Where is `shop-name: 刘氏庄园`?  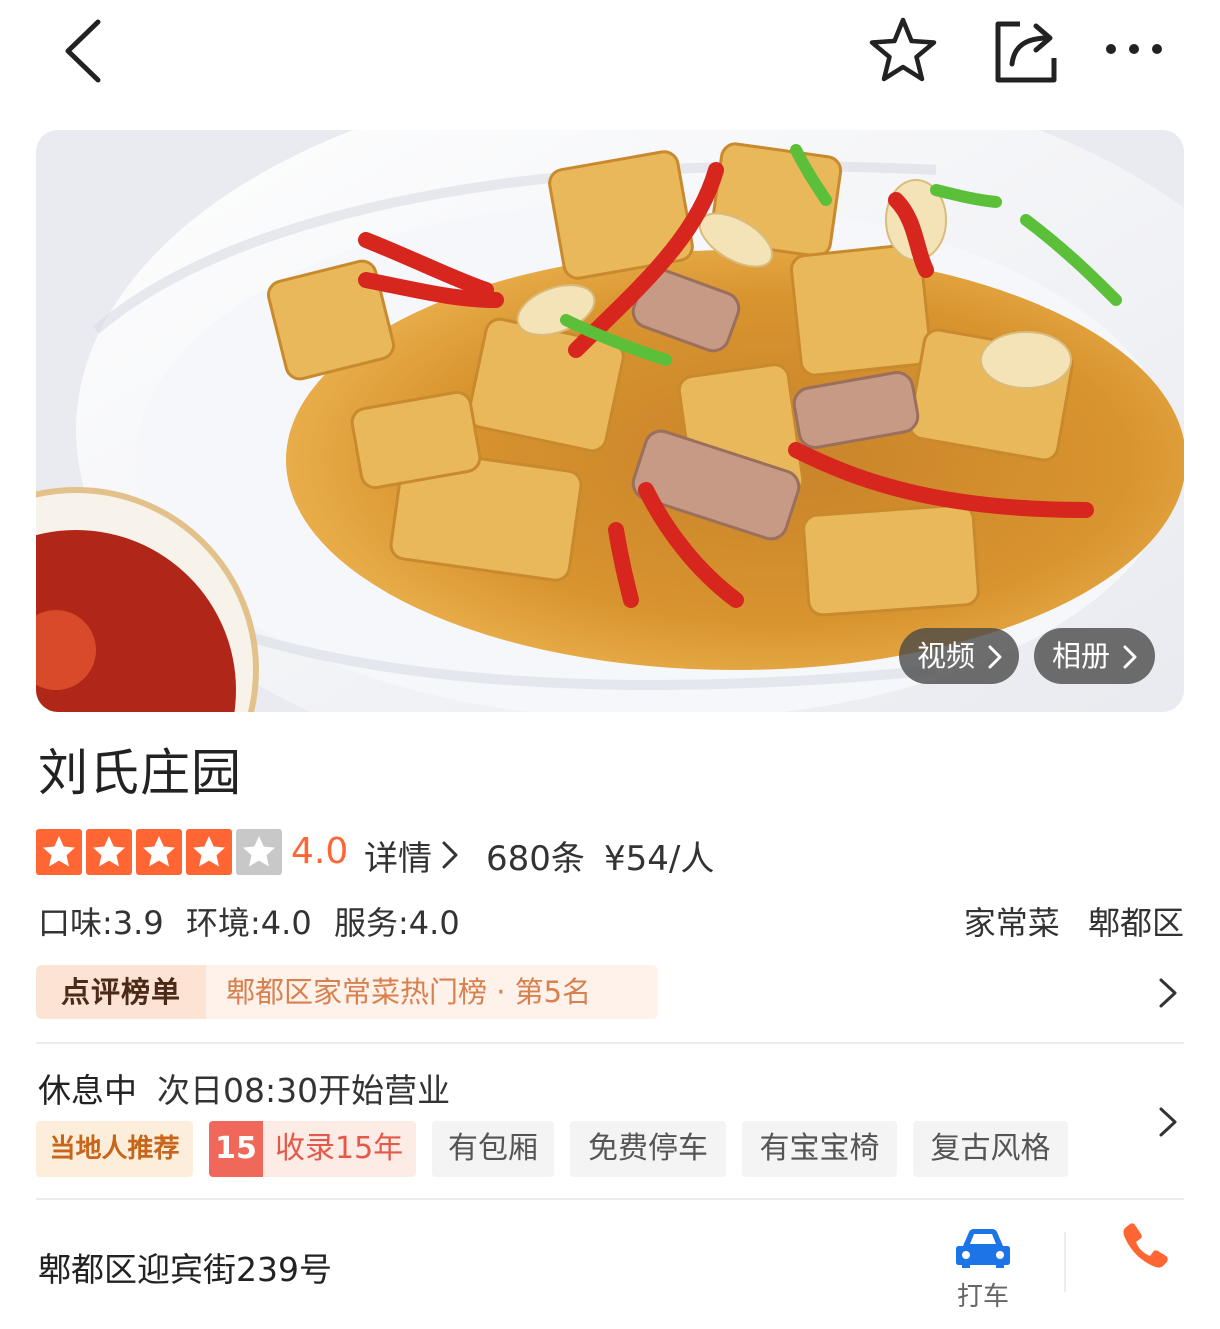
shop-name: 刘氏庄园 is located at coordinates (140, 773).